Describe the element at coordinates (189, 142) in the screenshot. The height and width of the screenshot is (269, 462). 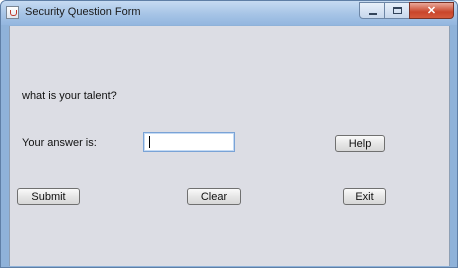
I see `answer-input` at that location.